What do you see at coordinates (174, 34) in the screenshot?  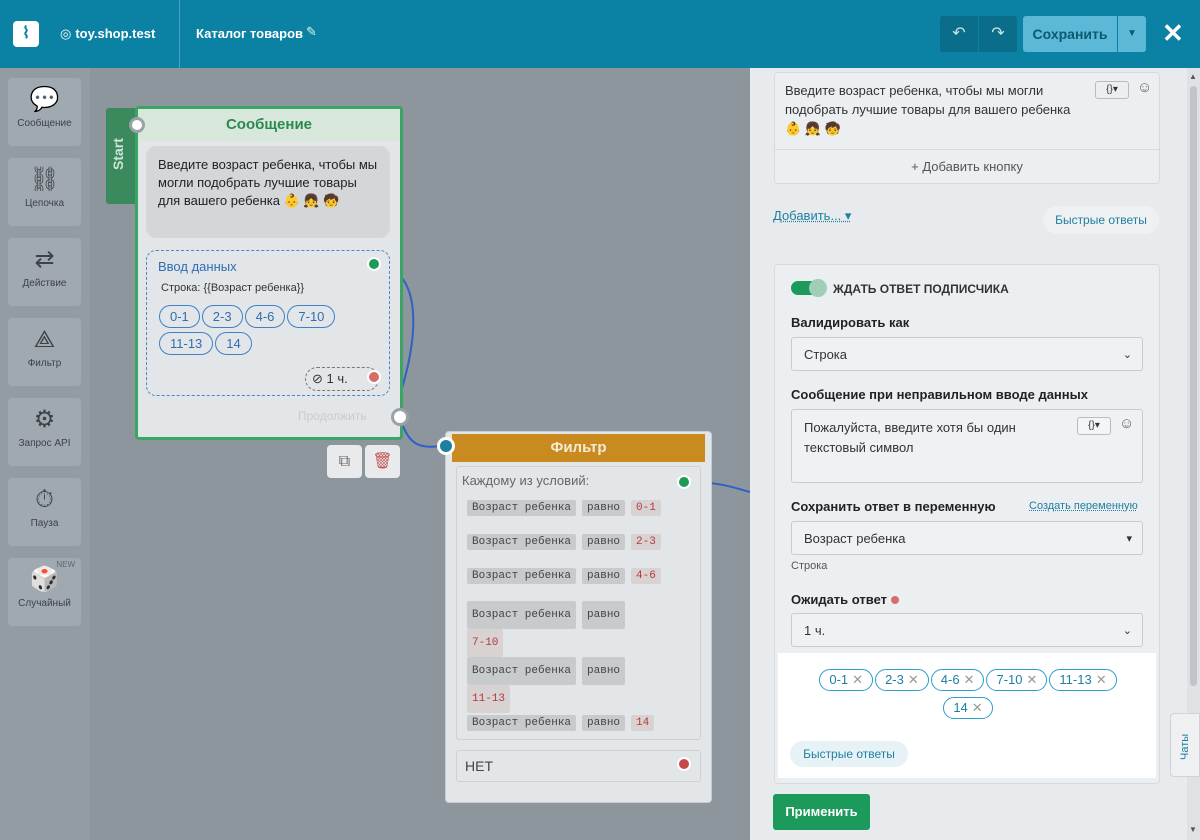 I see `breadcrumb-separator` at bounding box center [174, 34].